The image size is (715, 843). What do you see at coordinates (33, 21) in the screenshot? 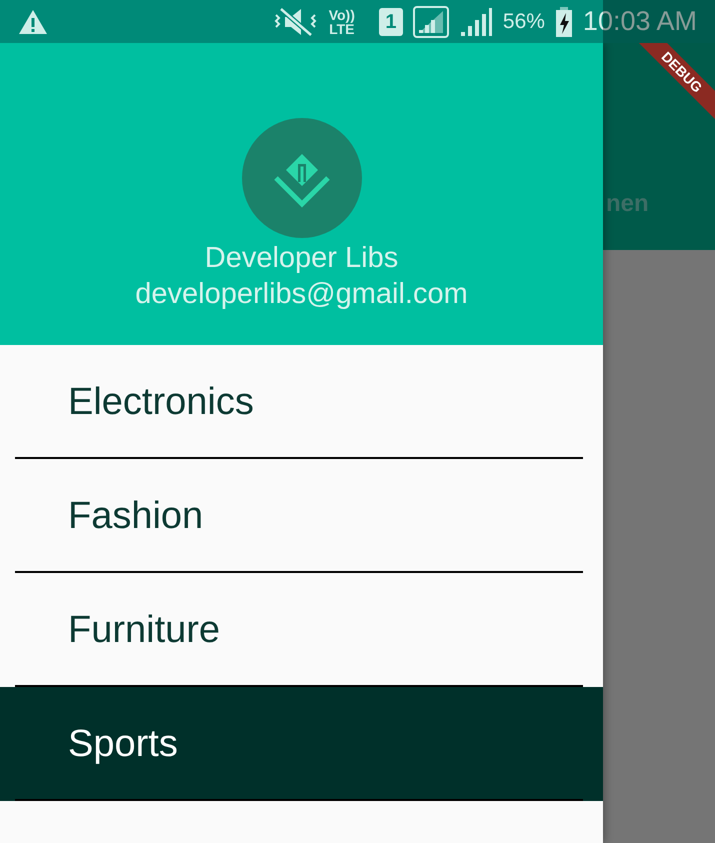
I see `warning-icon` at bounding box center [33, 21].